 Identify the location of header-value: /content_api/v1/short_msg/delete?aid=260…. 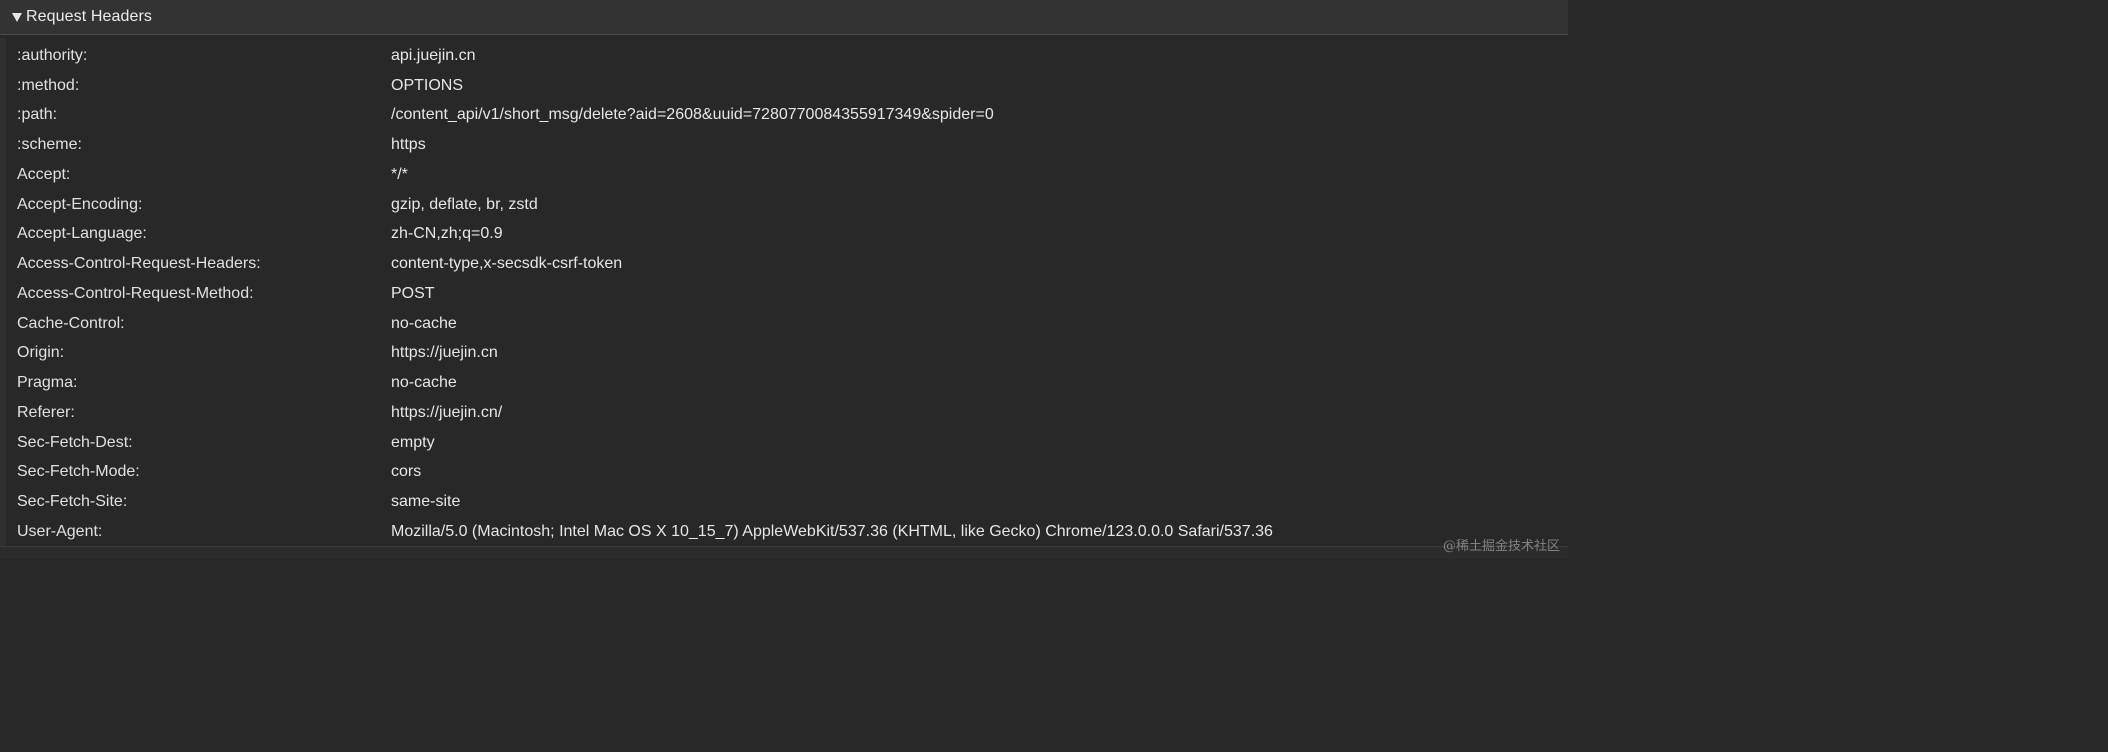
(692, 115).